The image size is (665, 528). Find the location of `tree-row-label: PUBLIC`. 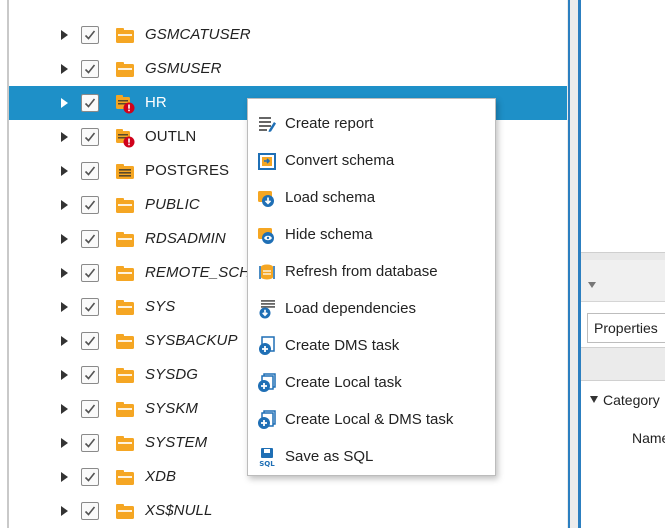

tree-row-label: PUBLIC is located at coordinates (172, 204).